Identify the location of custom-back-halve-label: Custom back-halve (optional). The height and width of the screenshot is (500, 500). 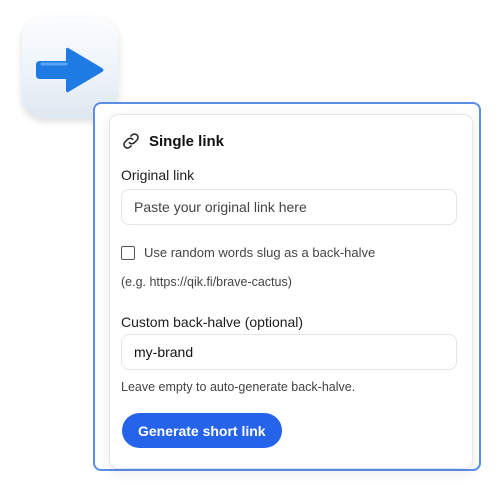
(212, 322).